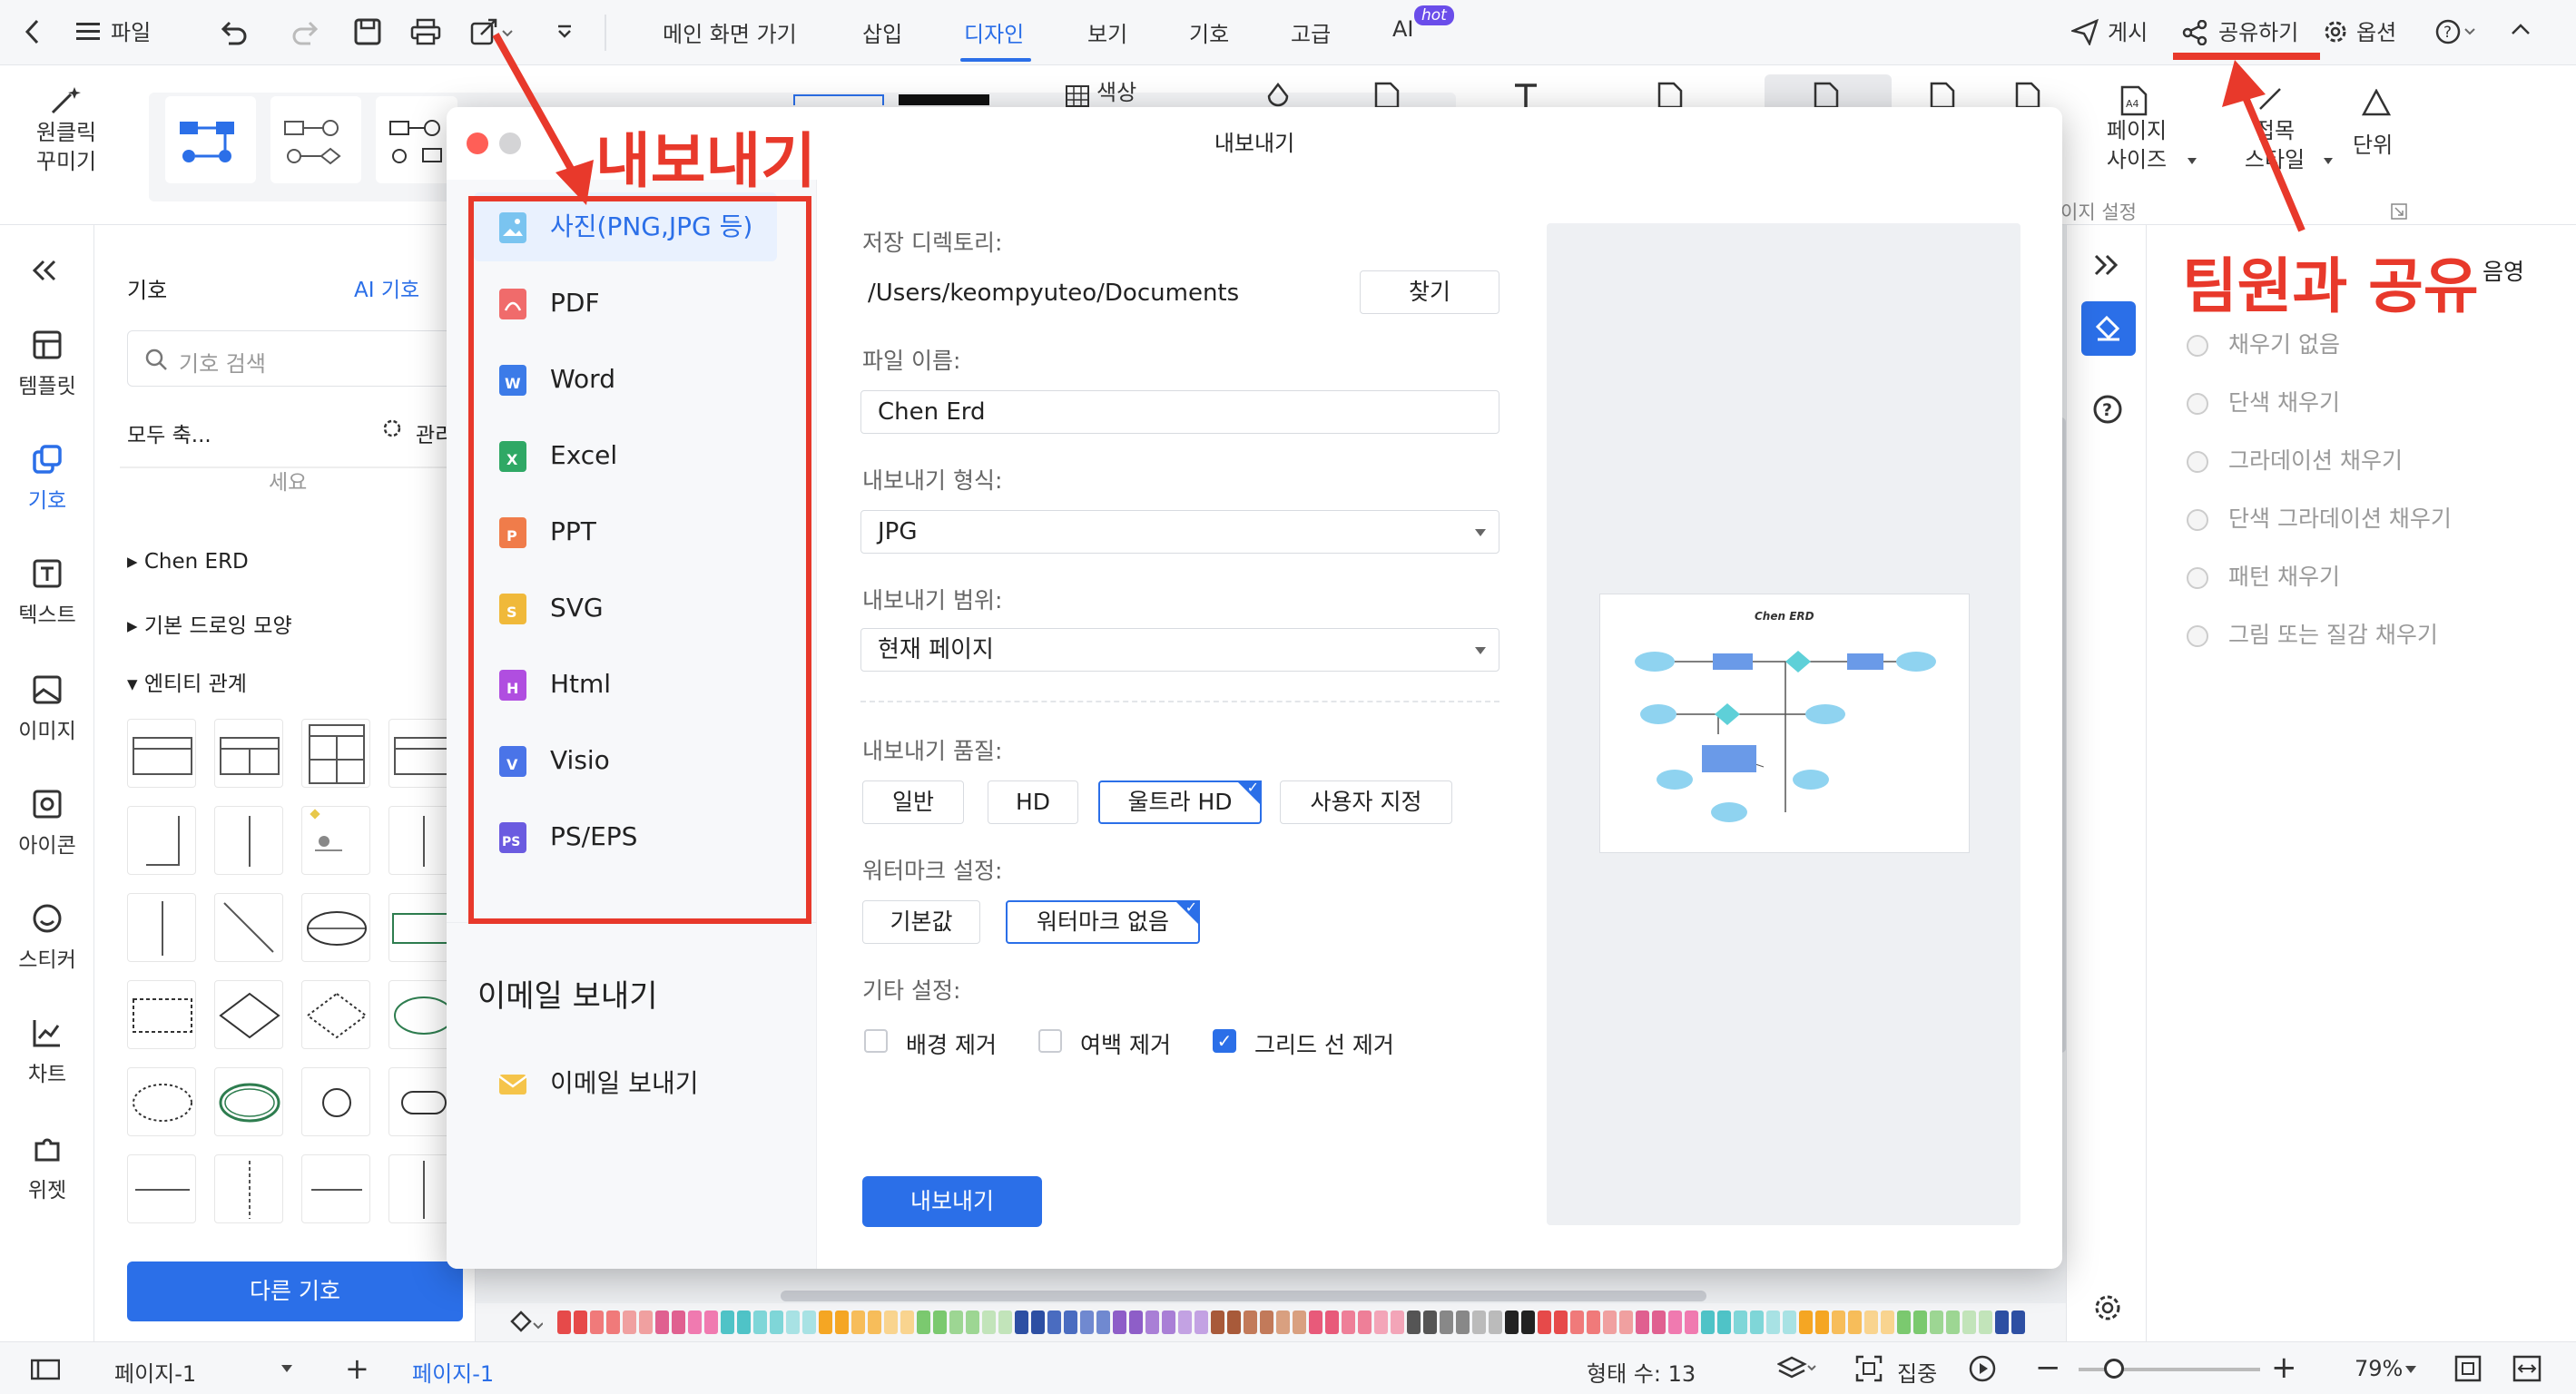 The height and width of the screenshot is (1394, 2576). What do you see at coordinates (233, 31) in the screenshot?
I see `undo-icon` at bounding box center [233, 31].